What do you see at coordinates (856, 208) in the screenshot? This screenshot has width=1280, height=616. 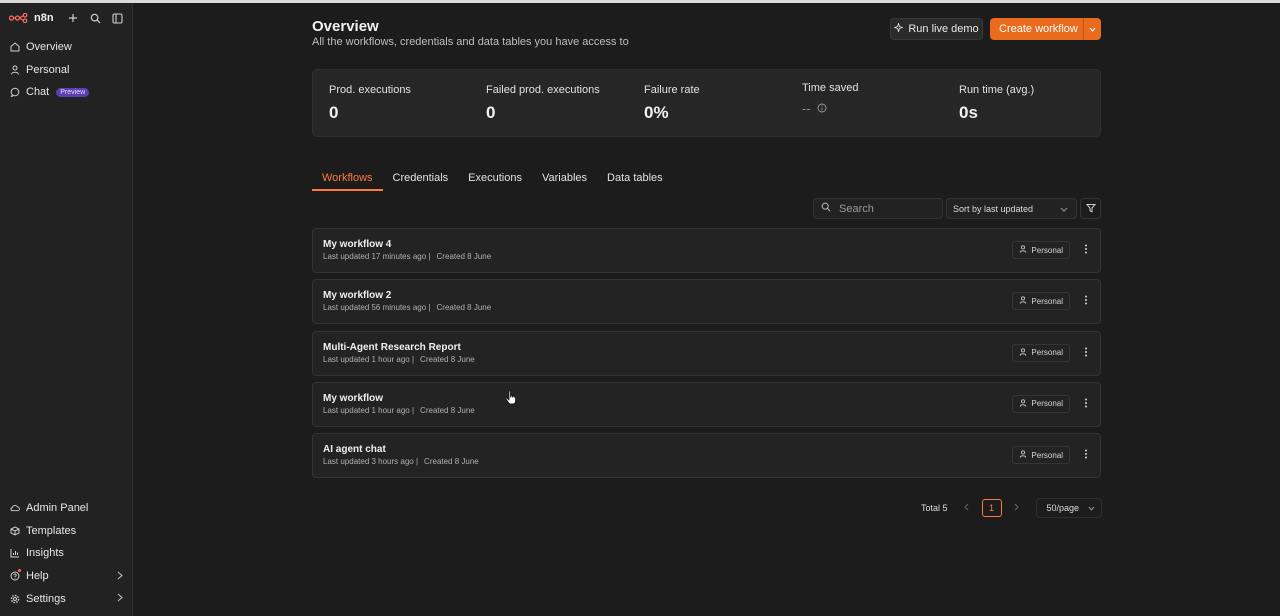 I see `search-placeholder: Search` at bounding box center [856, 208].